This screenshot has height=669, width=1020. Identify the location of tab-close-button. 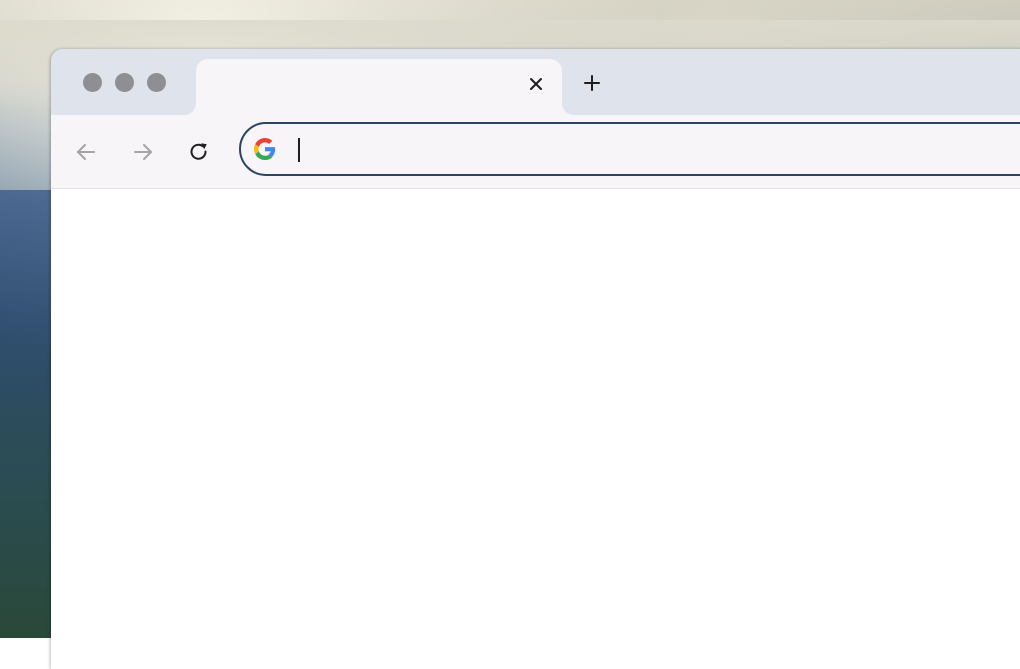
(536, 84).